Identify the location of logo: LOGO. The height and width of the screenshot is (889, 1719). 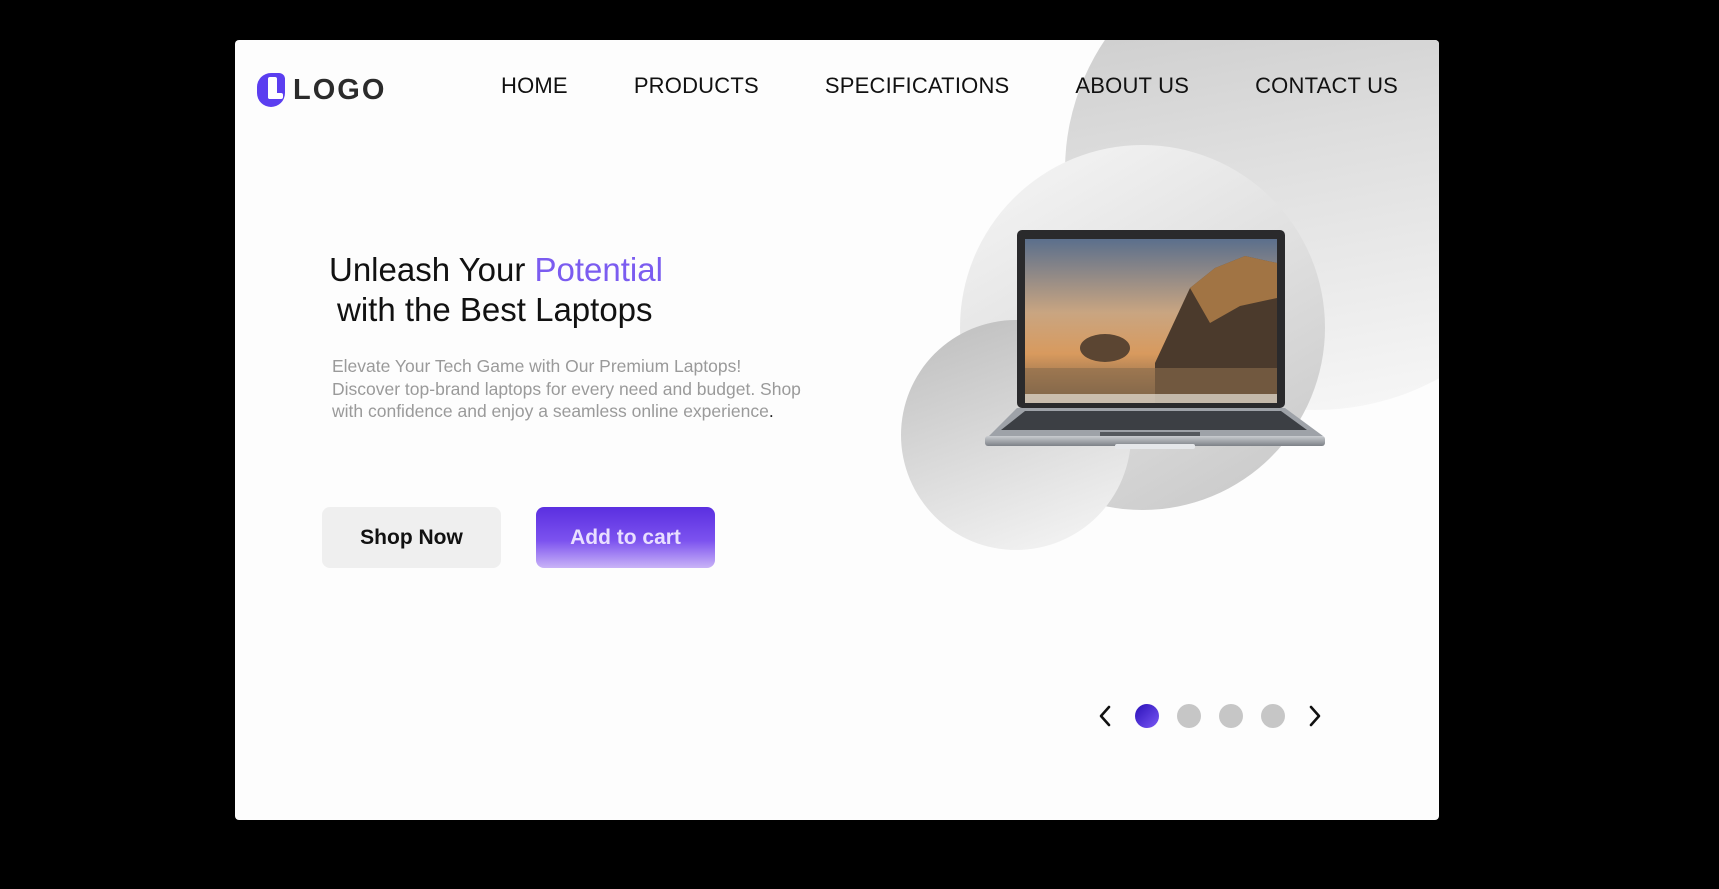
(321, 90).